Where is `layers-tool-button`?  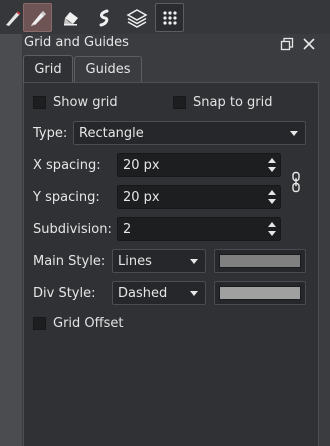
layers-tool-button is located at coordinates (136, 17).